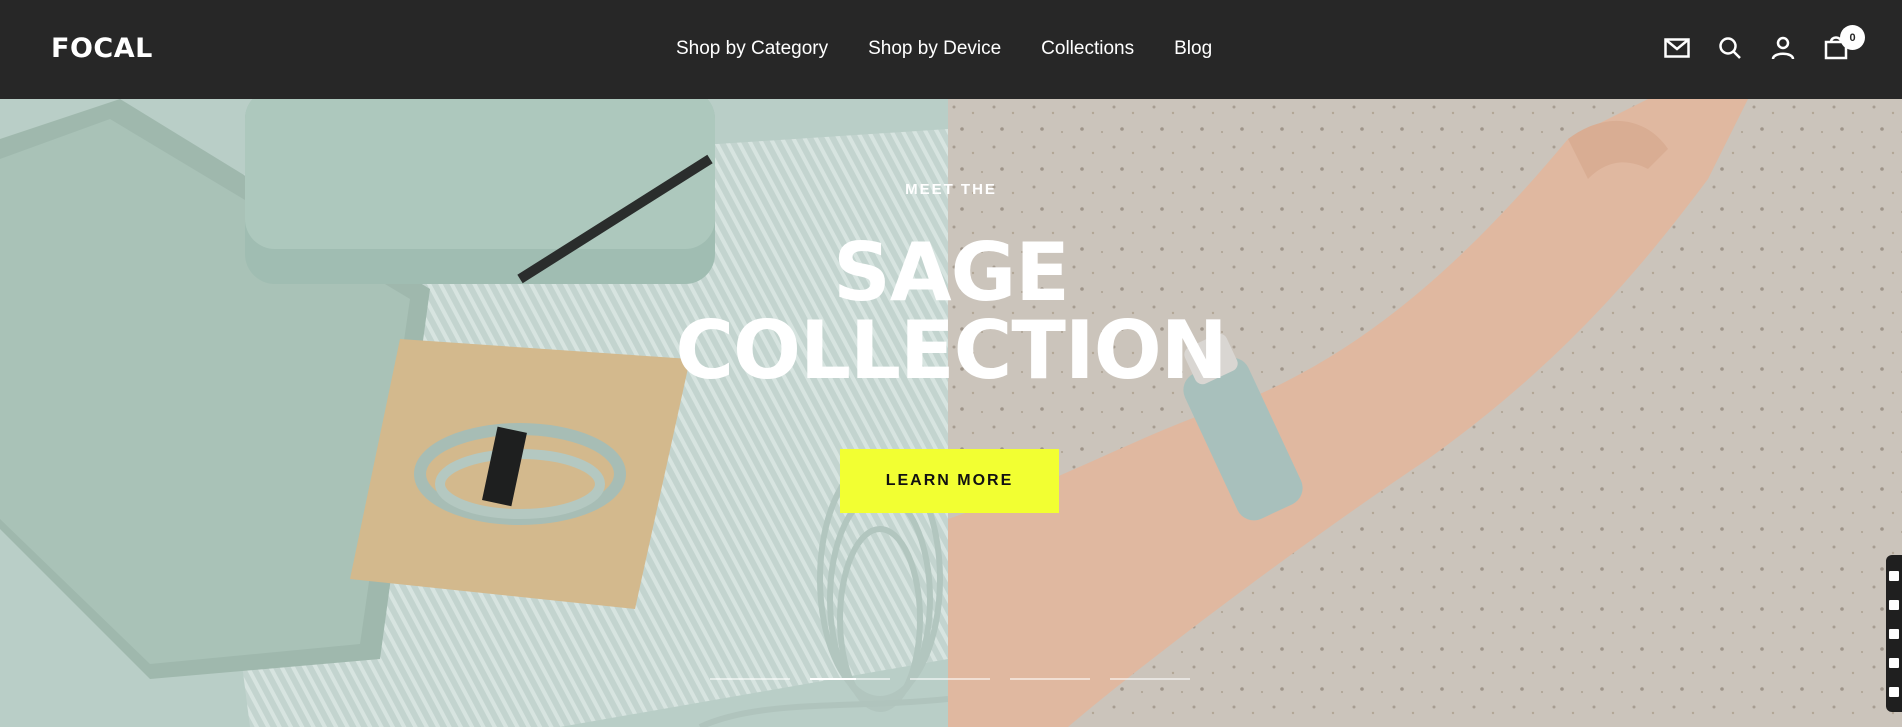 This screenshot has width=1902, height=727. What do you see at coordinates (1783, 48) in the screenshot?
I see `account-icon` at bounding box center [1783, 48].